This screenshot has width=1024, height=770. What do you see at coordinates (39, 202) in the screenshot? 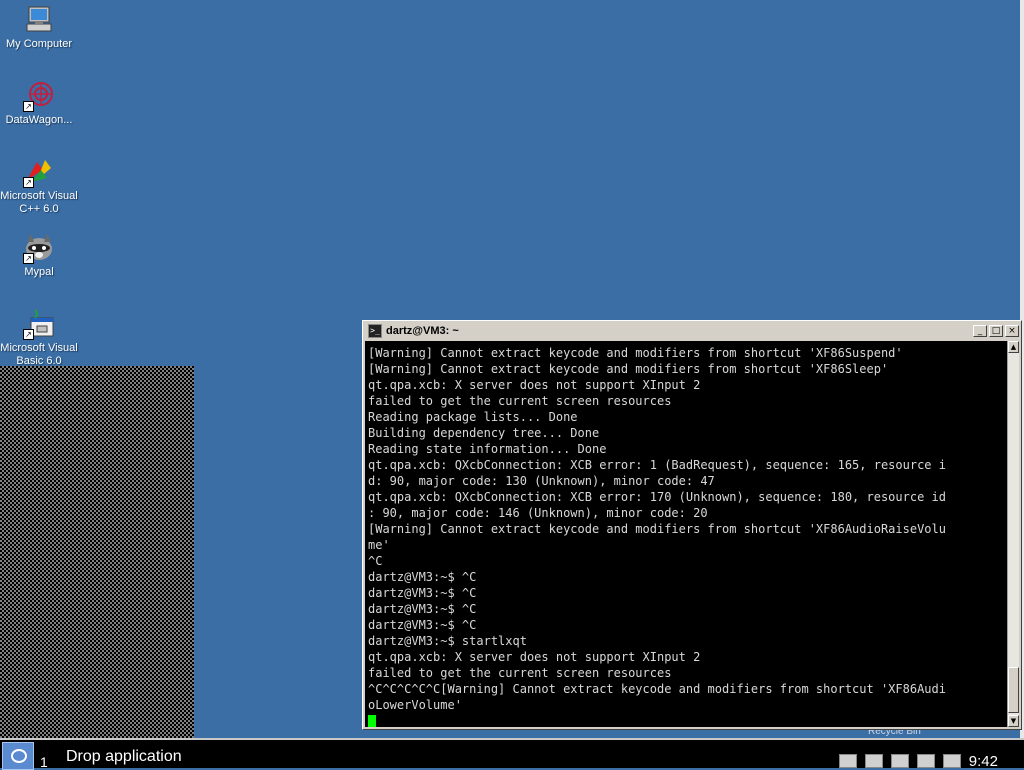
I see `desktop-icon-label: Microsoft Visual C++ 6.0` at bounding box center [39, 202].